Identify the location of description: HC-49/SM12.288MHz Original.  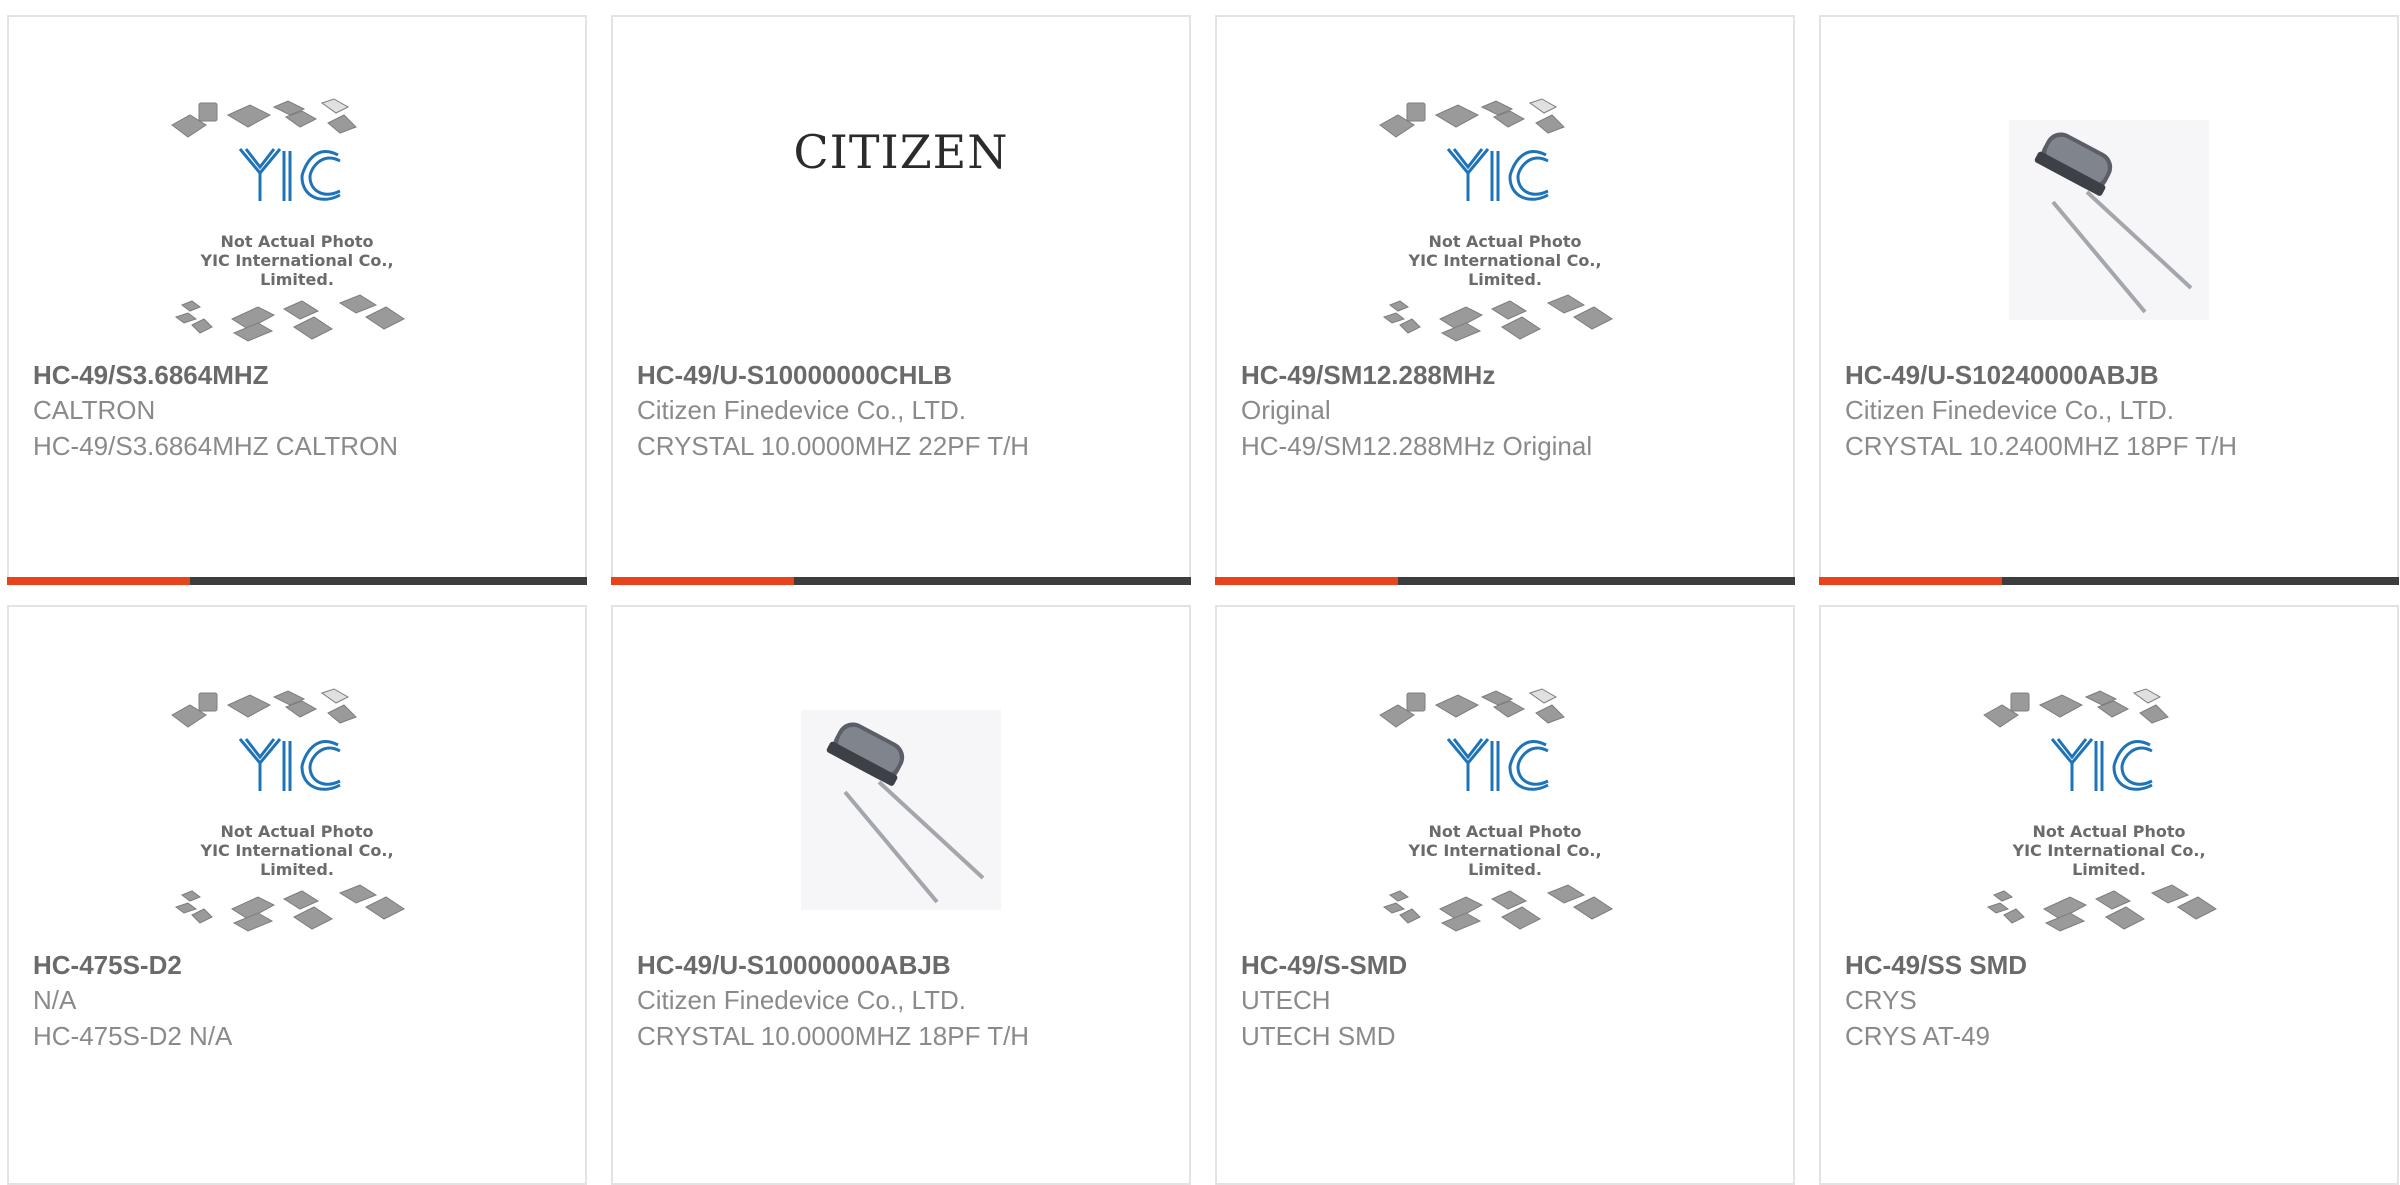
(1417, 446).